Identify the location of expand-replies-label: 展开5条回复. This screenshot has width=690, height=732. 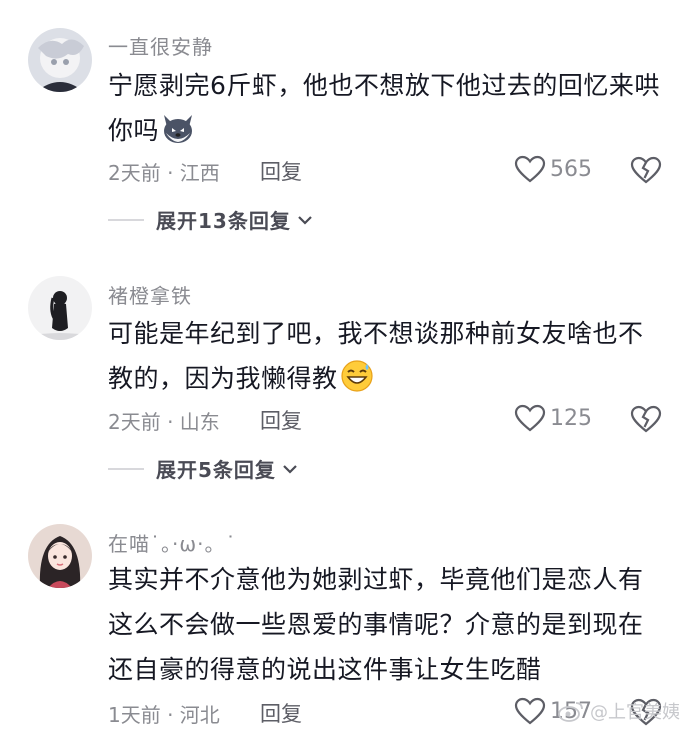
(216, 470).